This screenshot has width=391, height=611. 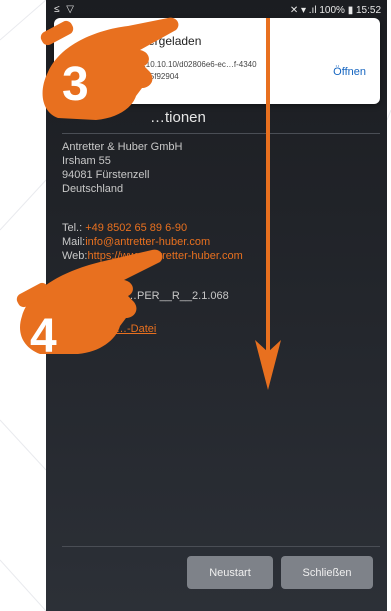 What do you see at coordinates (72, 228) in the screenshot?
I see `tel-label: Tel.:` at bounding box center [72, 228].